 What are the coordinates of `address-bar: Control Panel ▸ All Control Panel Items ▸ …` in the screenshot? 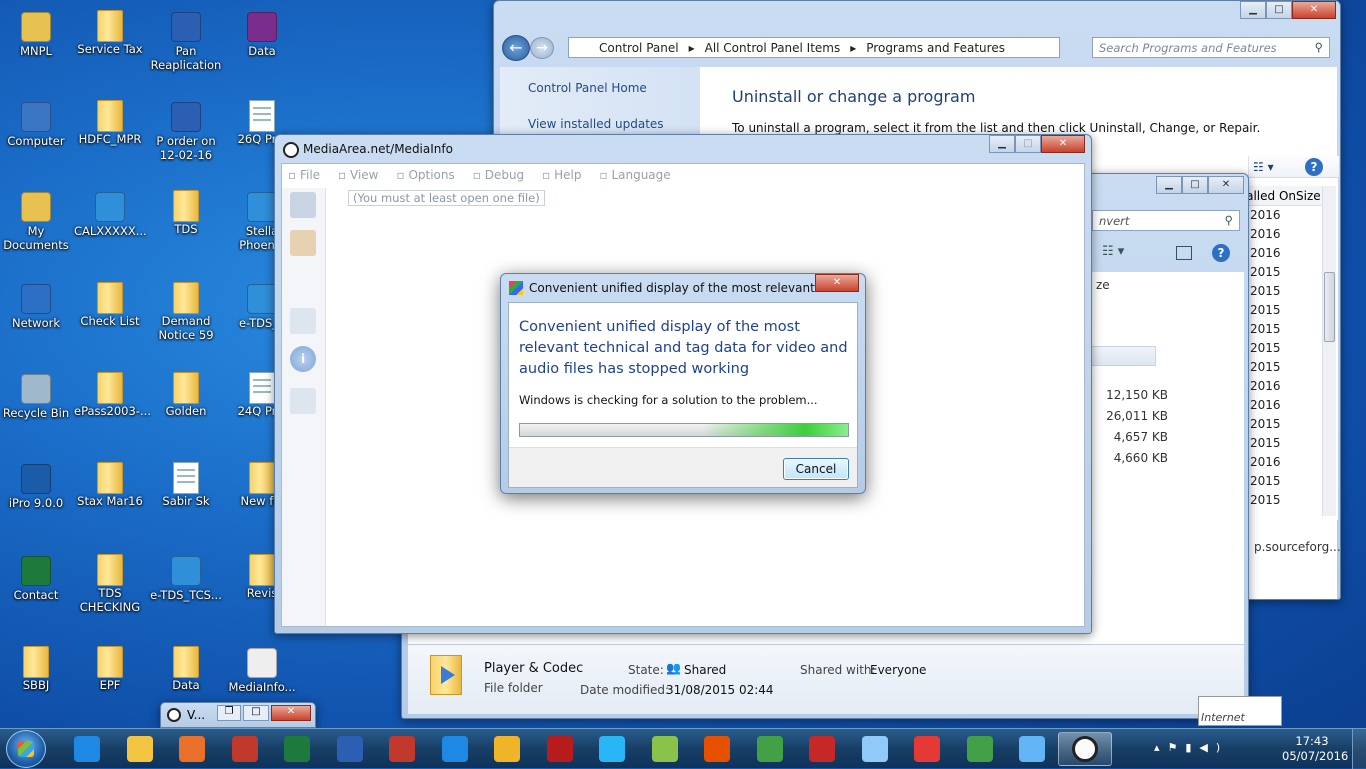 It's located at (814, 47).